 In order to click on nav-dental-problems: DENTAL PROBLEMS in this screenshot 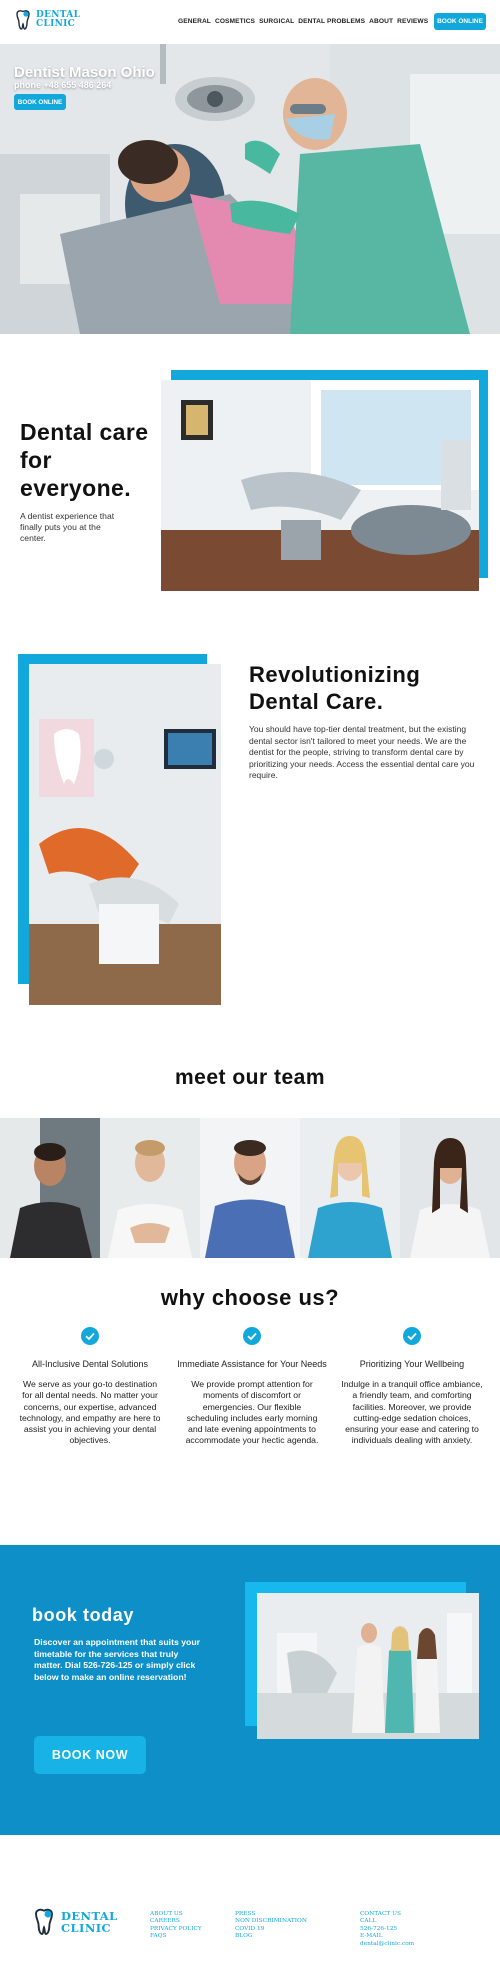, I will do `click(331, 21)`.